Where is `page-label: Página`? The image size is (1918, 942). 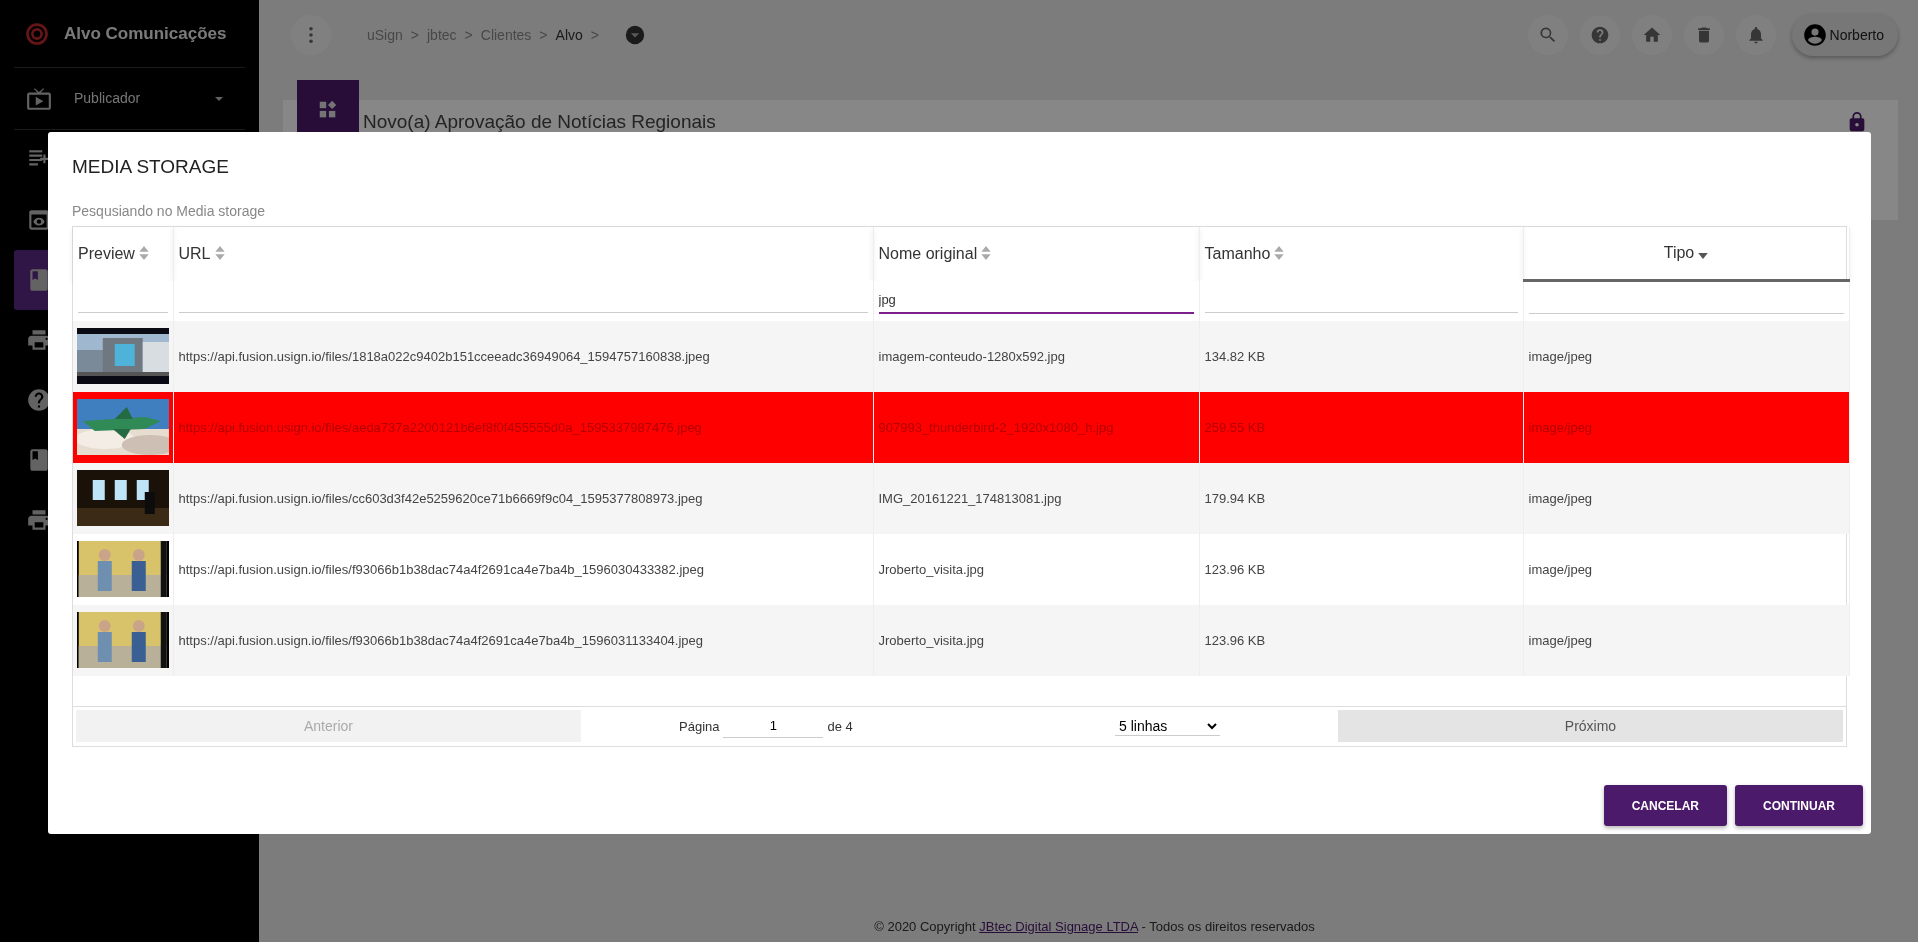 page-label: Página is located at coordinates (699, 726).